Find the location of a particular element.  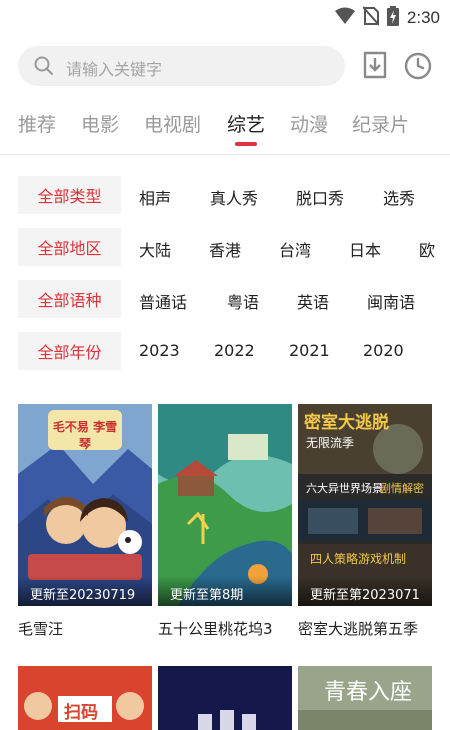

tabs-divider is located at coordinates (225, 154).